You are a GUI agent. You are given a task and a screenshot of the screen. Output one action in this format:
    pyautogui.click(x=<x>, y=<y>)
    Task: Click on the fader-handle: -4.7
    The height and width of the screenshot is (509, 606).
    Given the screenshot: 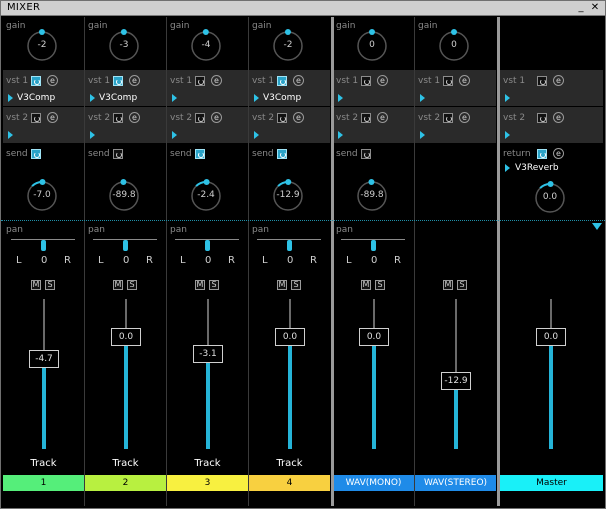 What is the action you would take?
    pyautogui.click(x=44, y=359)
    